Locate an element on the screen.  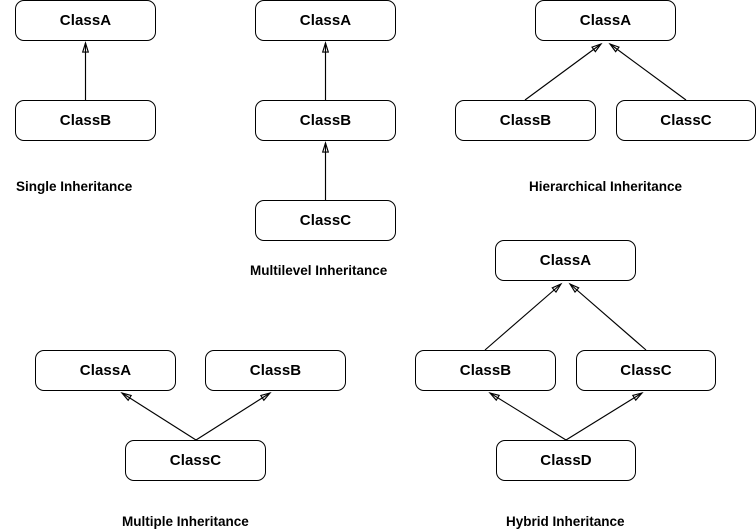
group-caption-hierarchical: Hierarchical Inheritance is located at coordinates (606, 186).